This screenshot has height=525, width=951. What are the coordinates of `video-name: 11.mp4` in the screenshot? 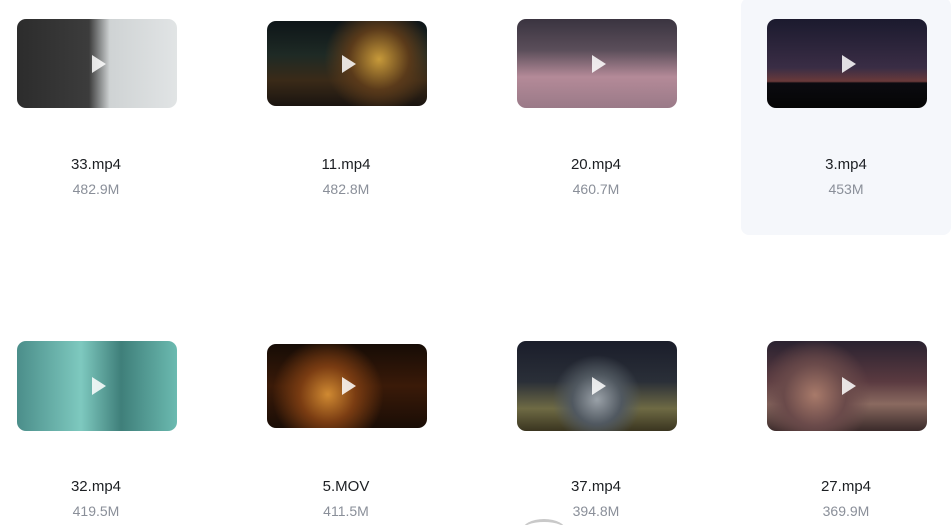 It's located at (346, 164).